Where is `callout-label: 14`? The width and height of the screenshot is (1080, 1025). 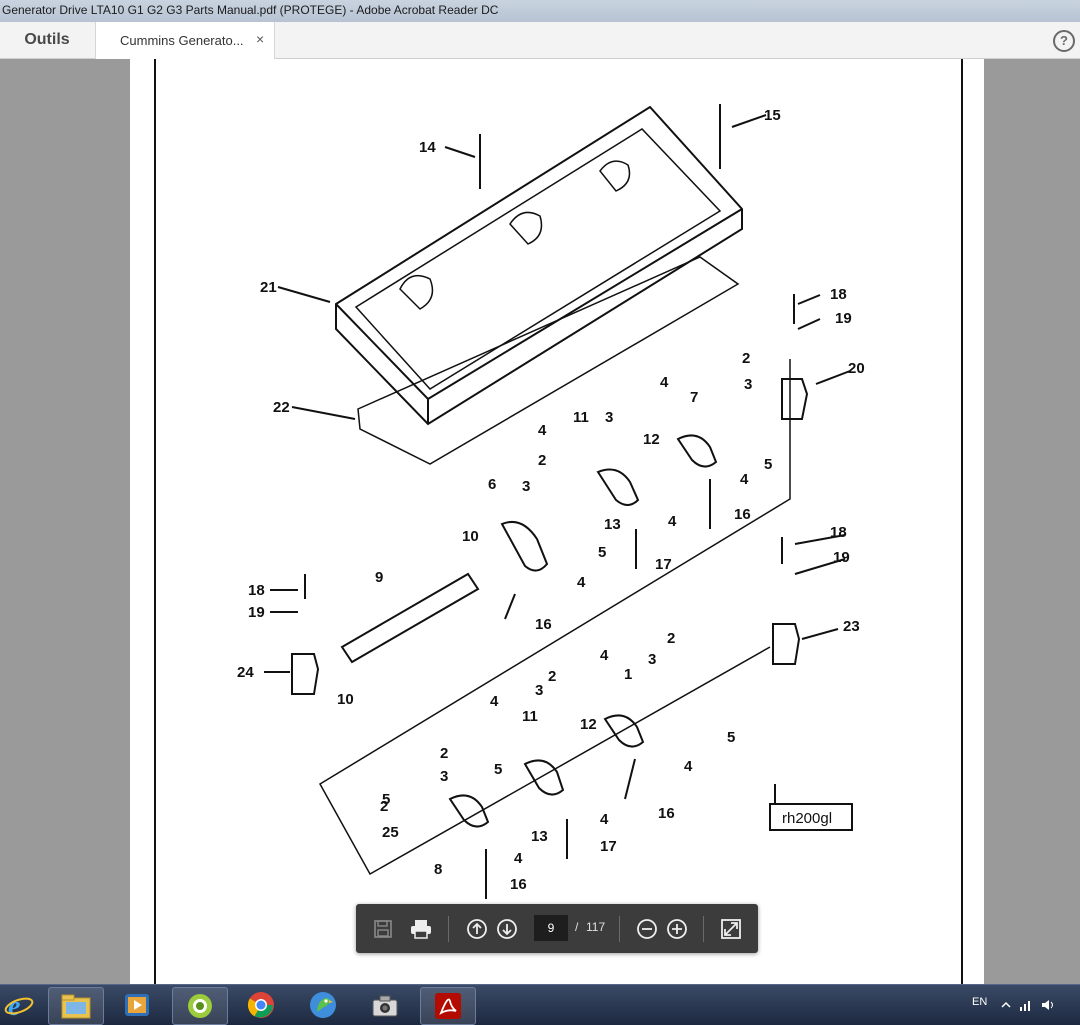
callout-label: 14 is located at coordinates (427, 147).